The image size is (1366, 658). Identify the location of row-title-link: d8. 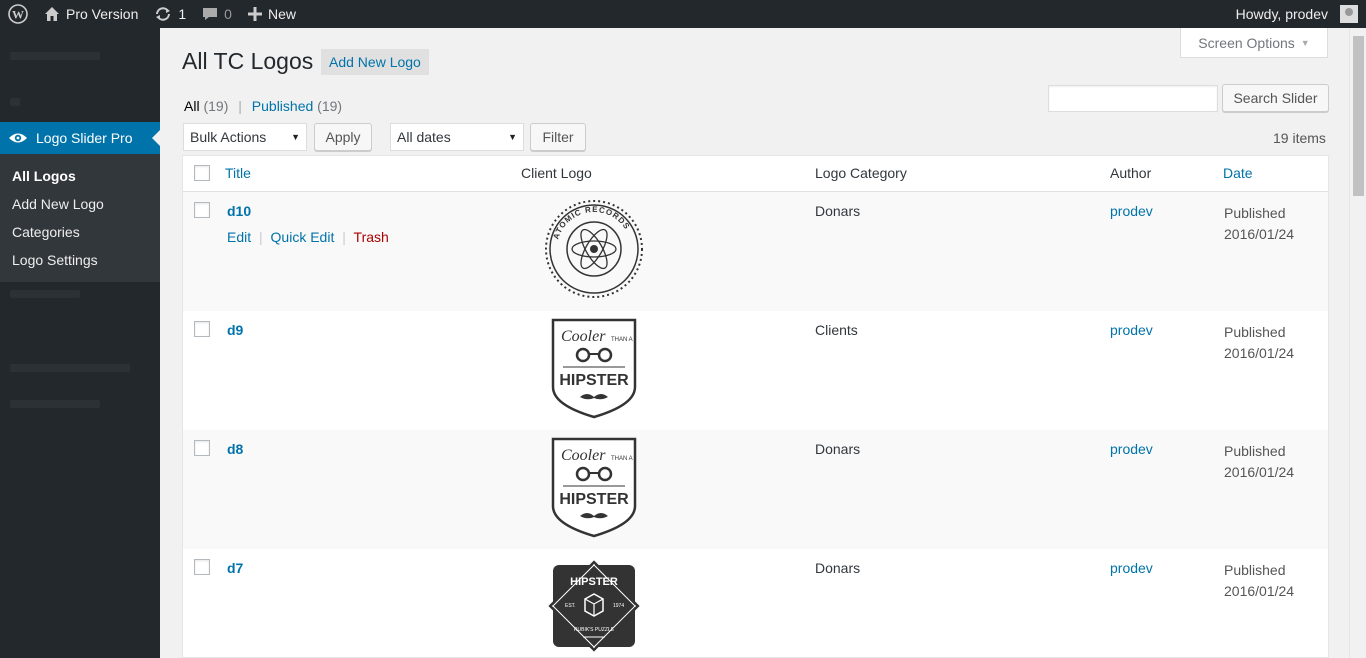
(235, 449).